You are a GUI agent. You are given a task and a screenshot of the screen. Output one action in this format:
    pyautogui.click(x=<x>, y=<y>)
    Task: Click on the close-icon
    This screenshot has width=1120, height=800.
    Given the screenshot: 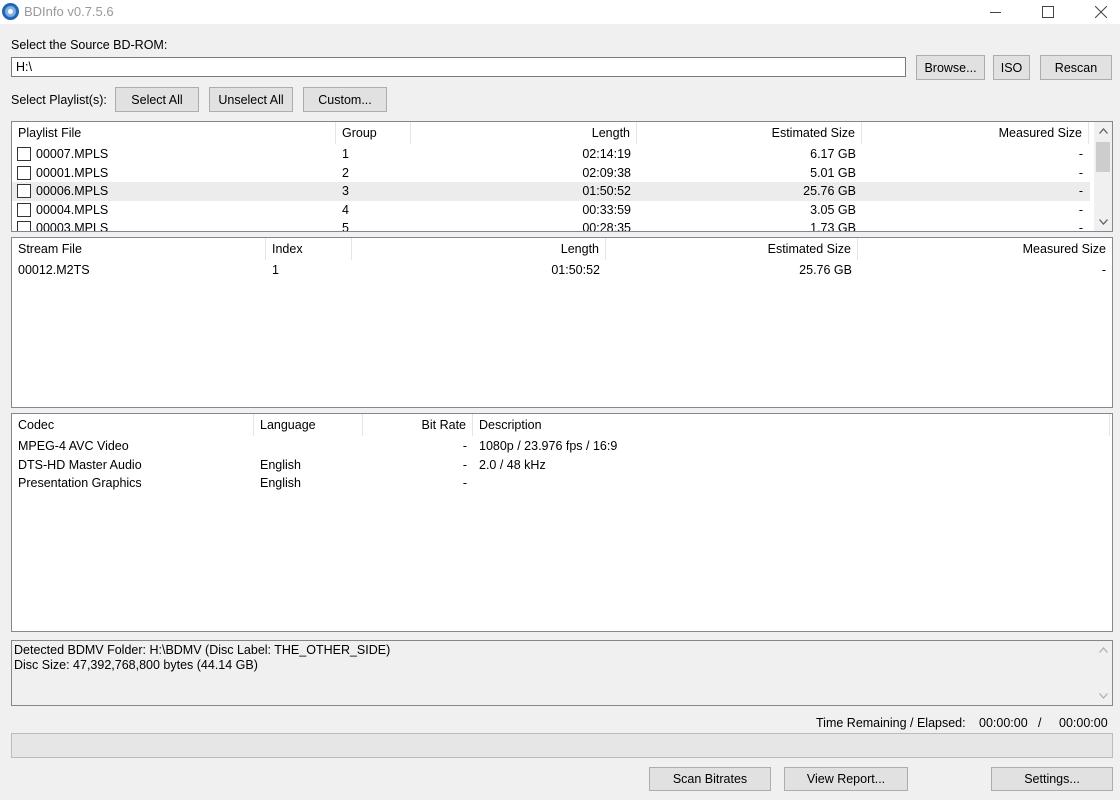 What is the action you would take?
    pyautogui.click(x=1099, y=12)
    